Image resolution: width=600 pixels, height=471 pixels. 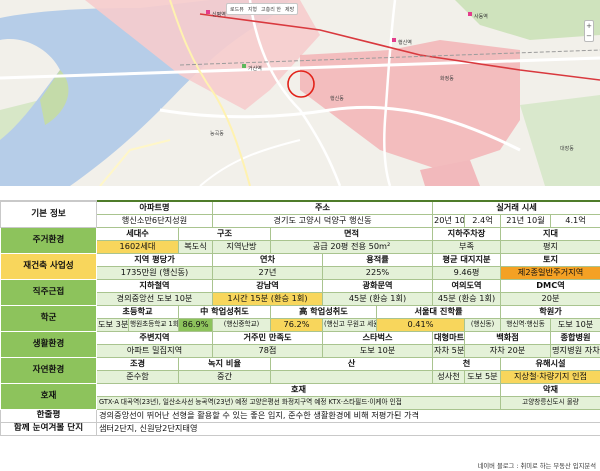 I want to click on middle-school-name: (행신중학교), so click(x=241, y=324).